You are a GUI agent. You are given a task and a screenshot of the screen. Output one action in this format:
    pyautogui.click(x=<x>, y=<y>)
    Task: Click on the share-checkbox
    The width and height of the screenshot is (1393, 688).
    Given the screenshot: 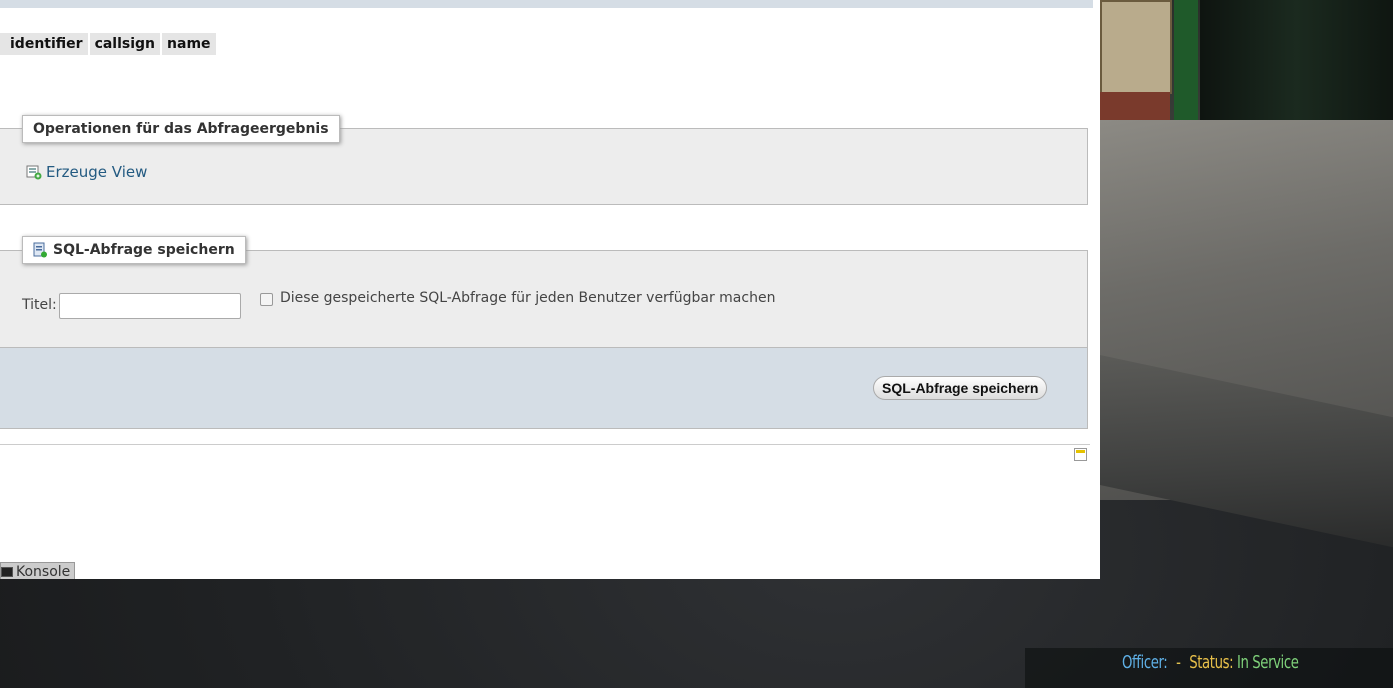 What is the action you would take?
    pyautogui.click(x=266, y=299)
    